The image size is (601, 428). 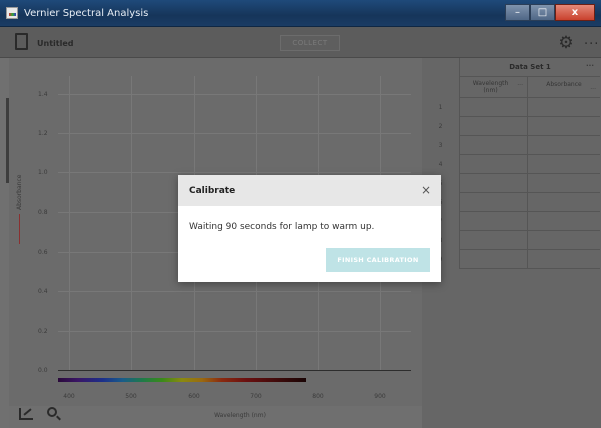 What do you see at coordinates (542, 12) in the screenshot?
I see `maximize-button: □` at bounding box center [542, 12].